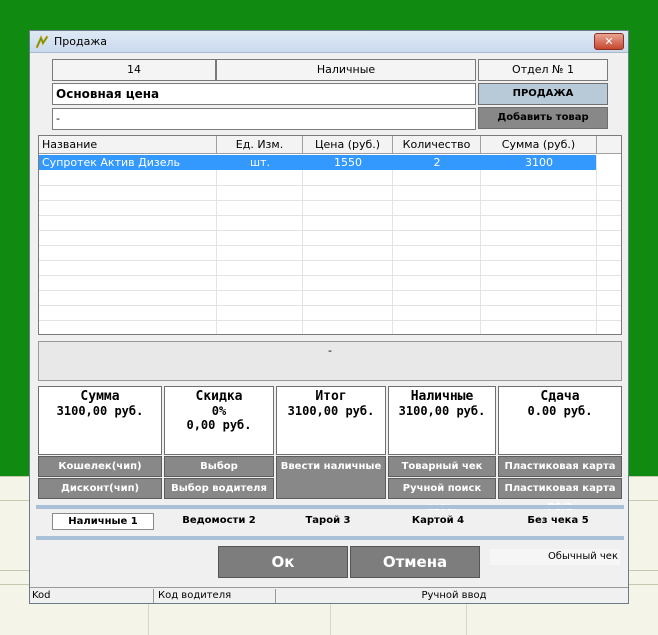 This screenshot has width=658, height=635. I want to click on table-cell-quantity: 2, so click(437, 162).